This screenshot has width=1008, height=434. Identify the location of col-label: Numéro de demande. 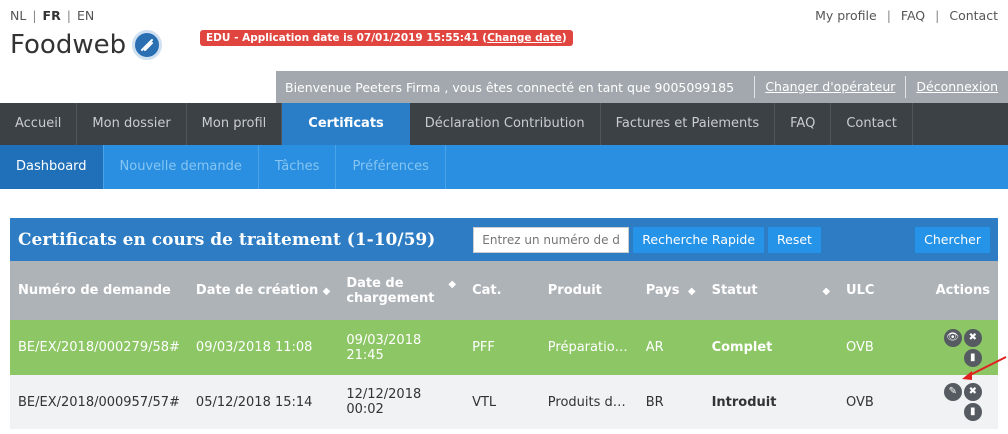
(94, 290).